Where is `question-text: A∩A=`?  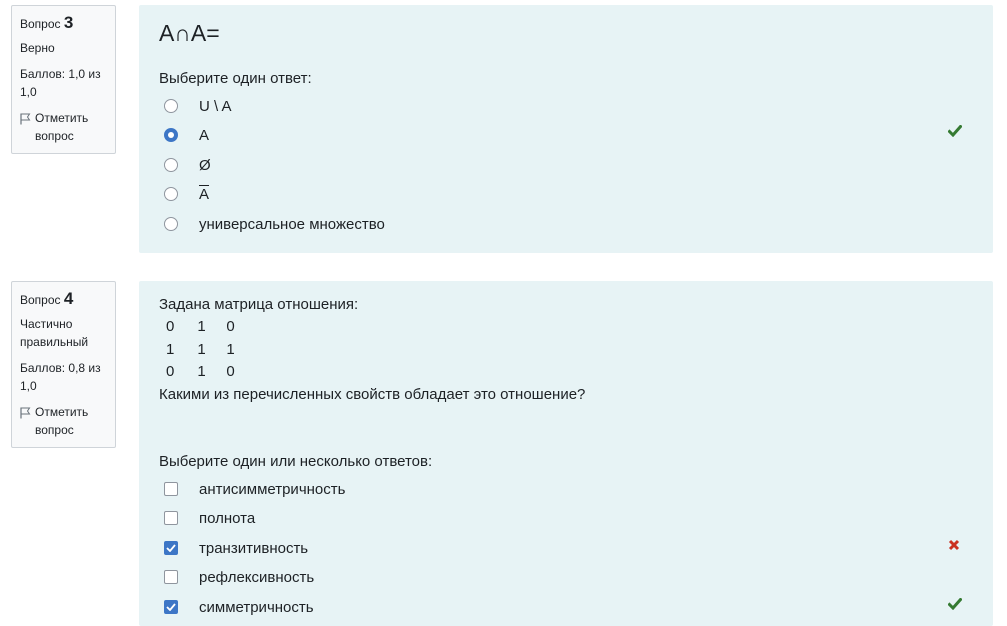
question-text: A∩A= is located at coordinates (189, 33).